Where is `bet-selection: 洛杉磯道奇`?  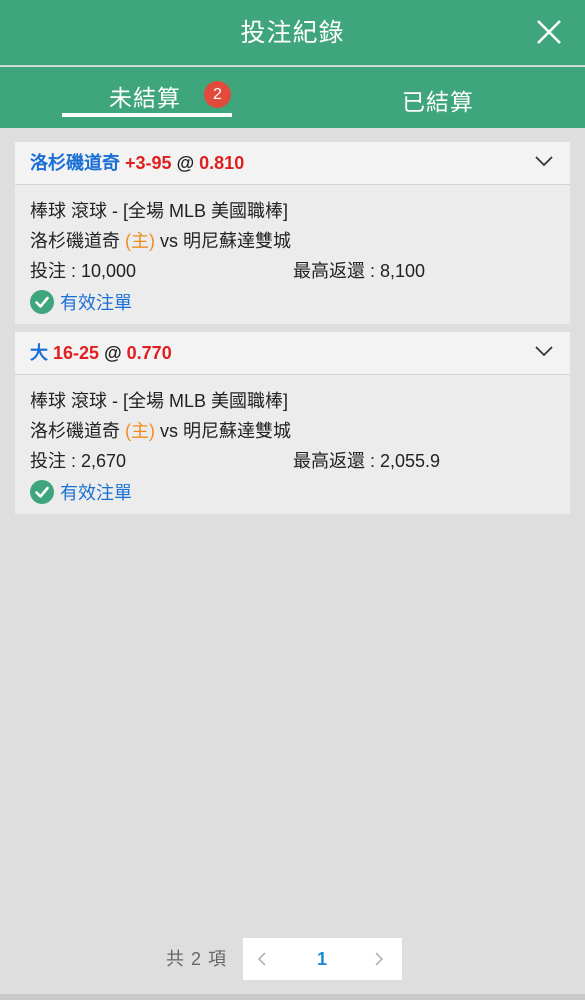 bet-selection: 洛杉磯道奇 is located at coordinates (75, 163).